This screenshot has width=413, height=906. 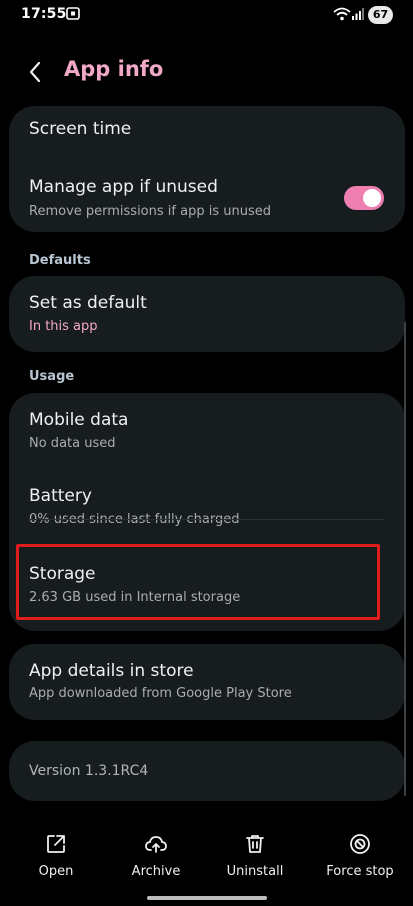 I want to click on trash-icon, so click(x=255, y=844).